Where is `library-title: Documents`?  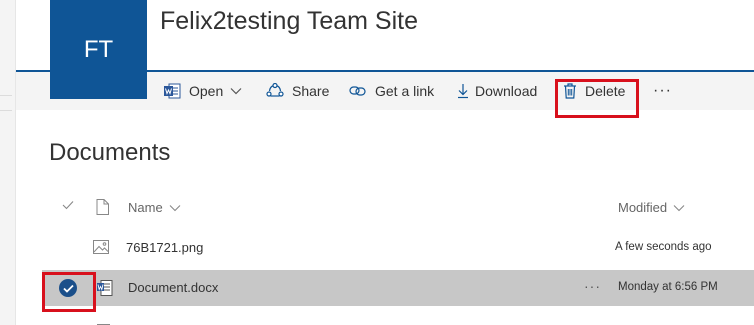
library-title: Documents is located at coordinates (110, 152).